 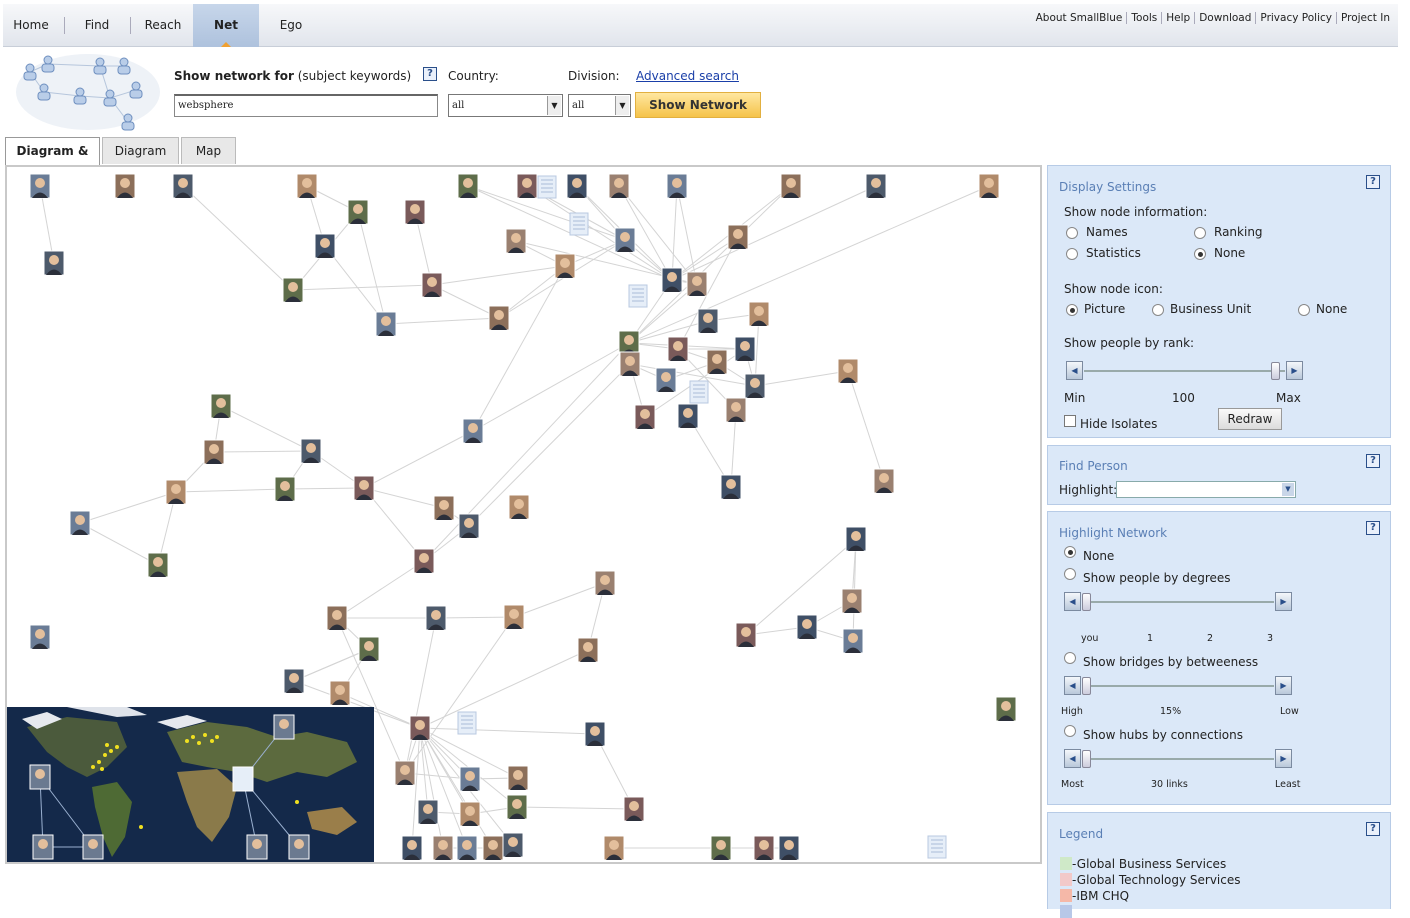 I want to click on link-help: Help, so click(x=1178, y=18).